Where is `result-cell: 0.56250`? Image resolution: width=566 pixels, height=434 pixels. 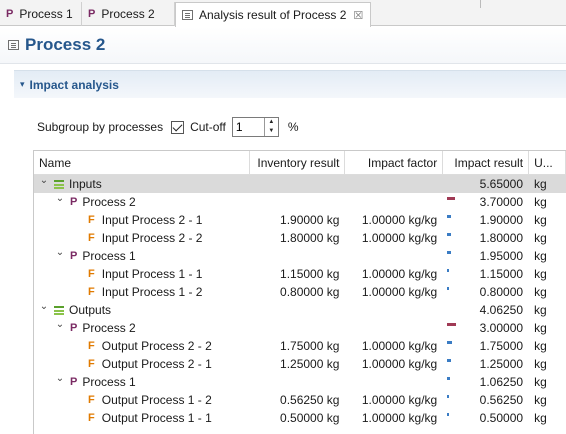
result-cell: 0.56250 is located at coordinates (486, 400).